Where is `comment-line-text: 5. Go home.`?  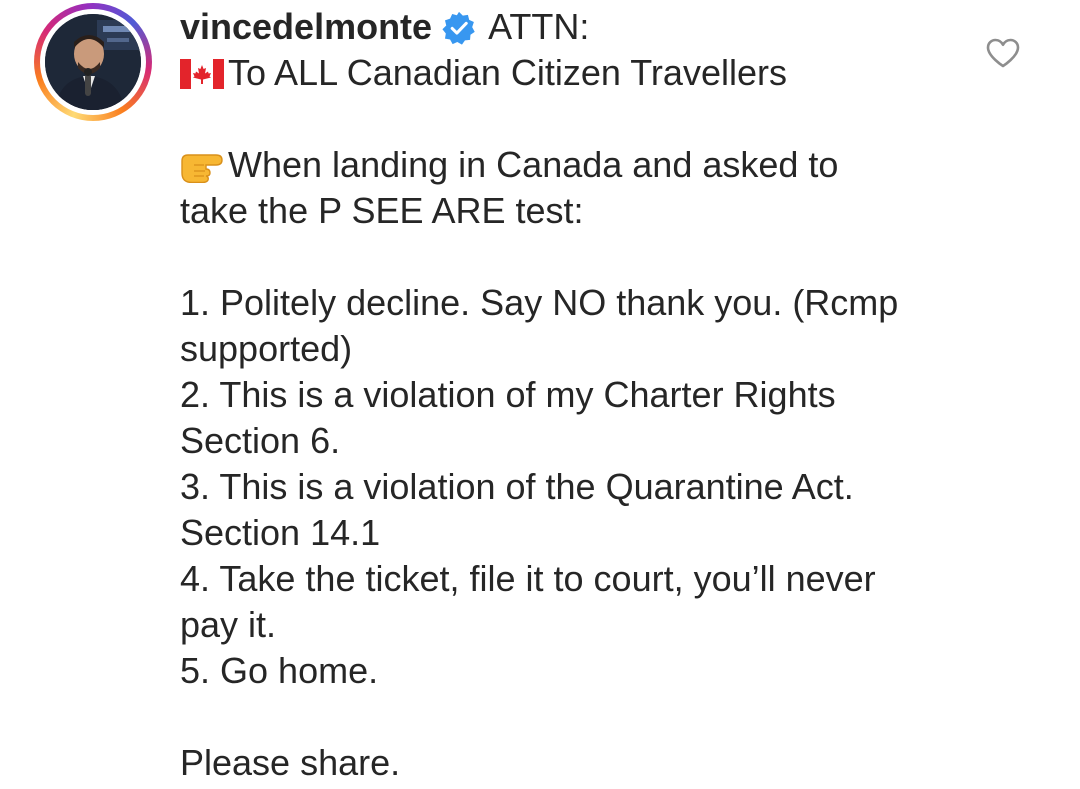
comment-line-text: 5. Go home. is located at coordinates (279, 670).